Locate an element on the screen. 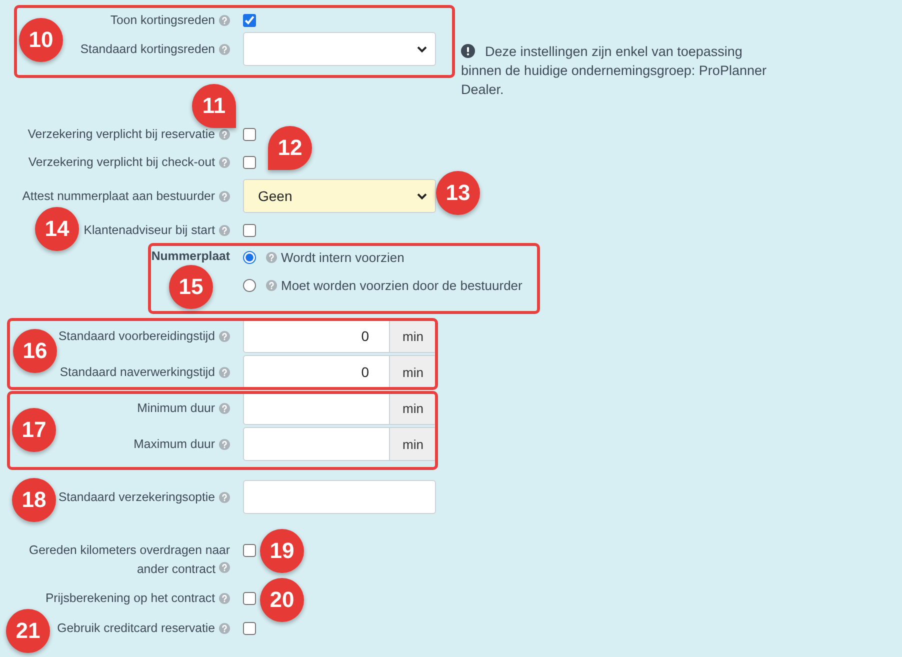 This screenshot has height=657, width=902. callout-badge: 13 is located at coordinates (458, 193).